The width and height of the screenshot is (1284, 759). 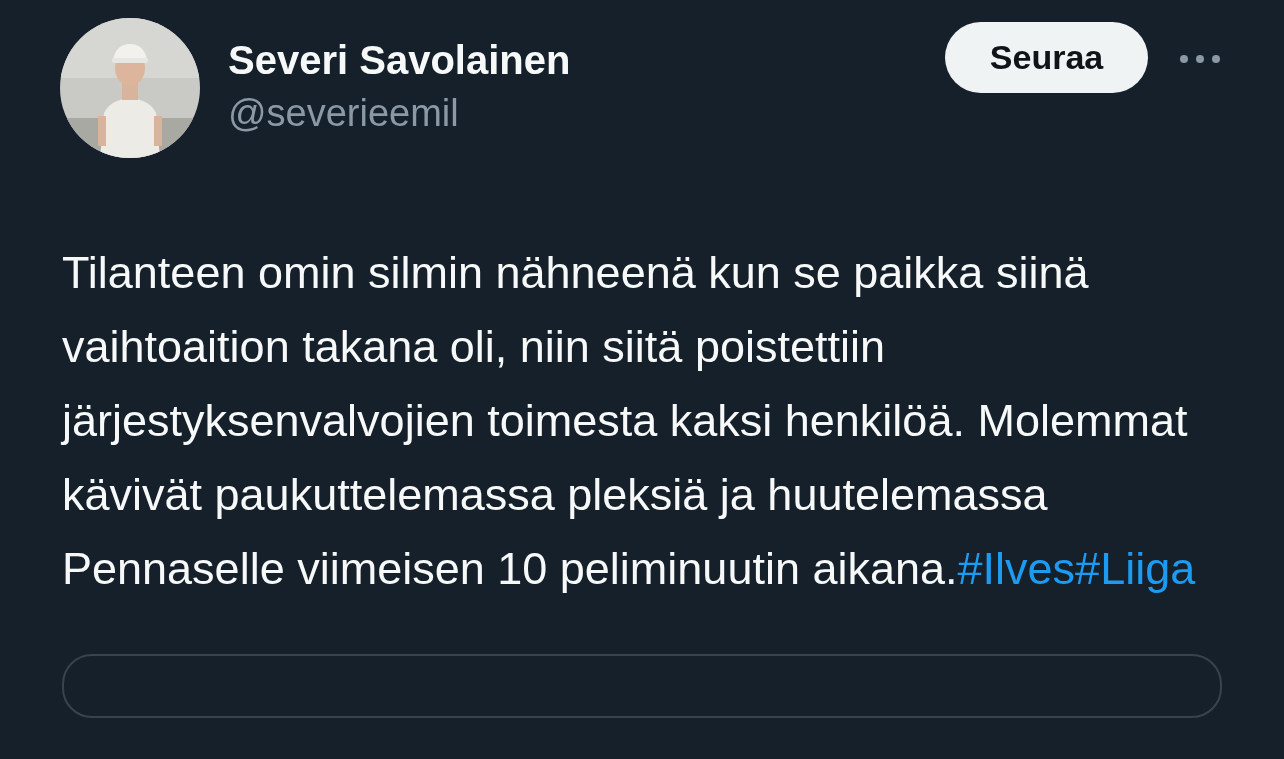 I want to click on more-icon, so click(x=1200, y=59).